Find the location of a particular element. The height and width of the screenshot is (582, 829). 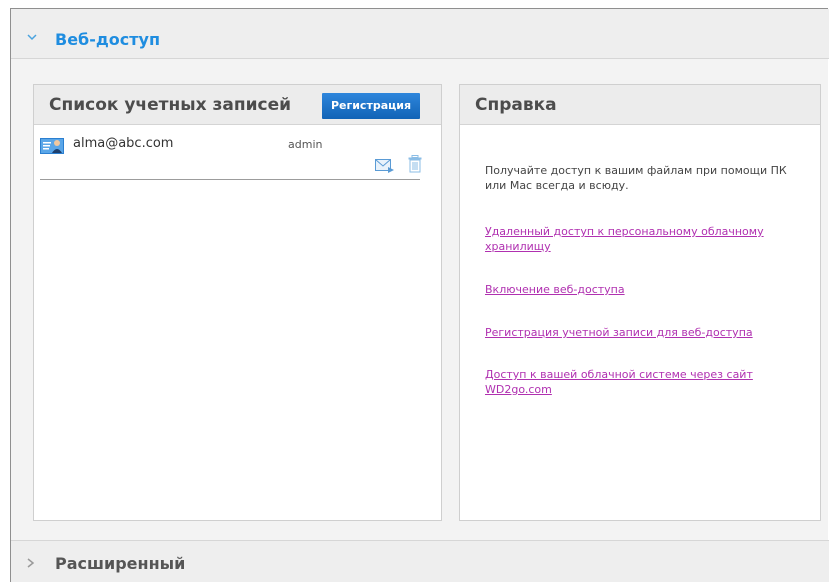

help-link-enable-web-access: Включение веб-доступа is located at coordinates (644, 289).